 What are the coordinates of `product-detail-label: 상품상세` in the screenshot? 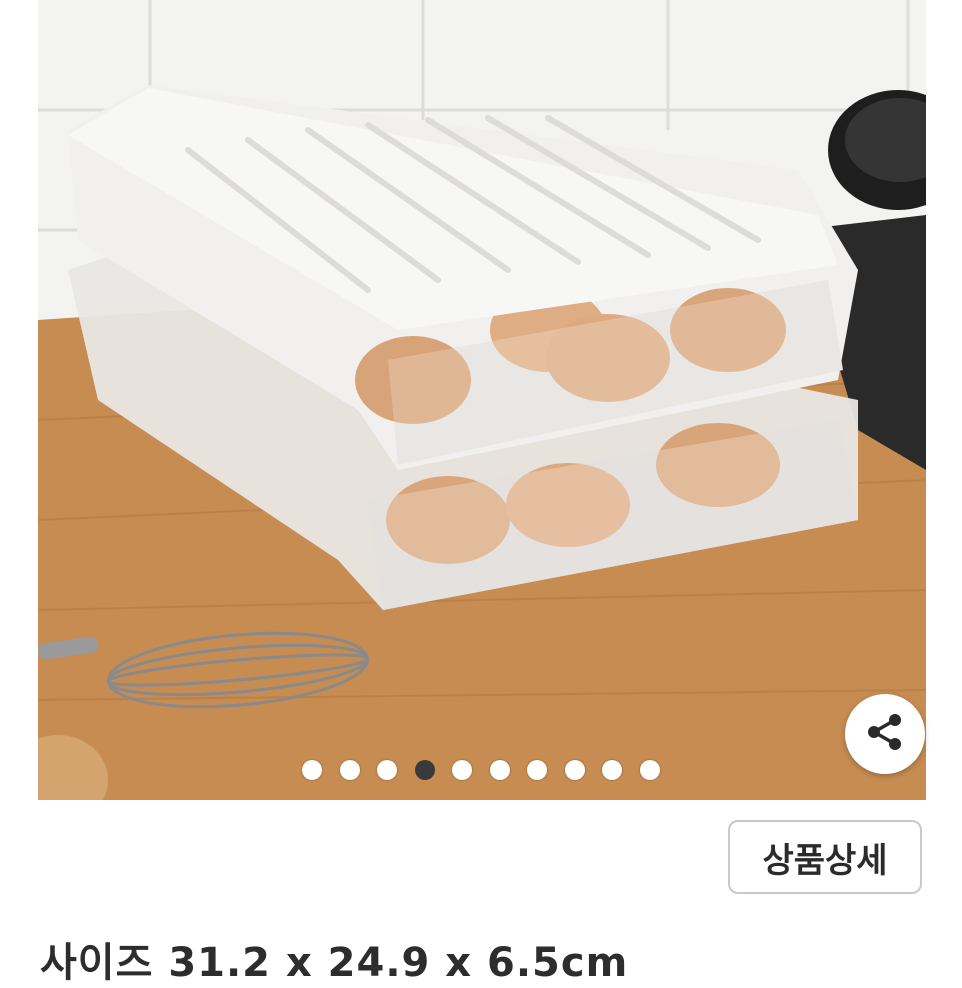 It's located at (825, 860).